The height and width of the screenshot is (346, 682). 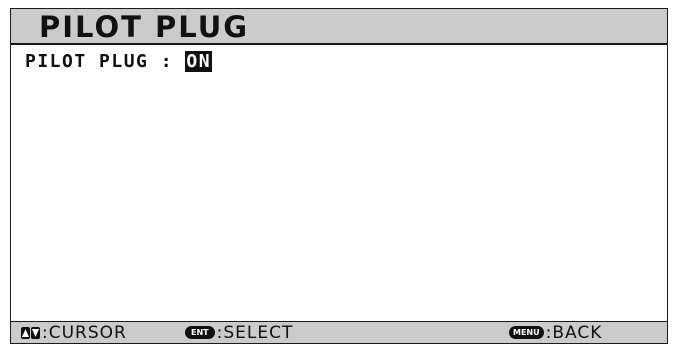 I want to click on cursor-hint: :CURSOR, so click(x=74, y=332).